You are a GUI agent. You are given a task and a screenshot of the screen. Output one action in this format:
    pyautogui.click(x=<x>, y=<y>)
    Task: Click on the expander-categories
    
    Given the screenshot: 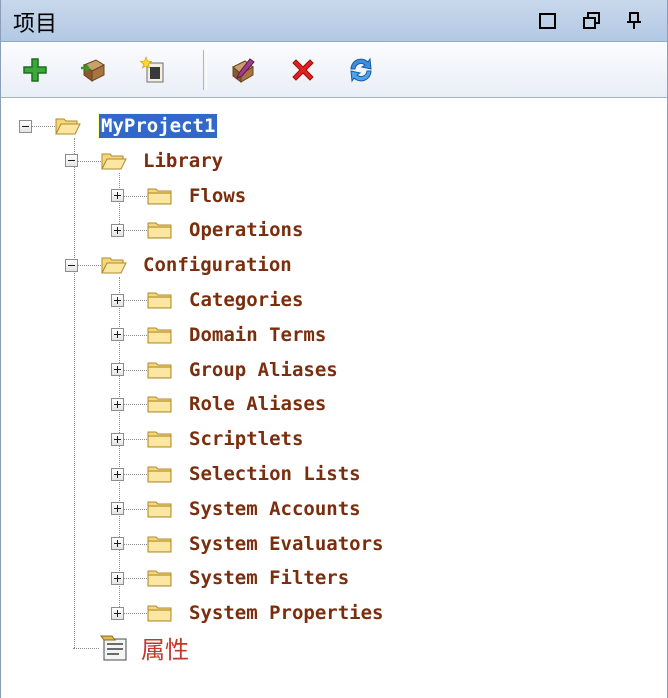 What is the action you would take?
    pyautogui.click(x=117, y=300)
    